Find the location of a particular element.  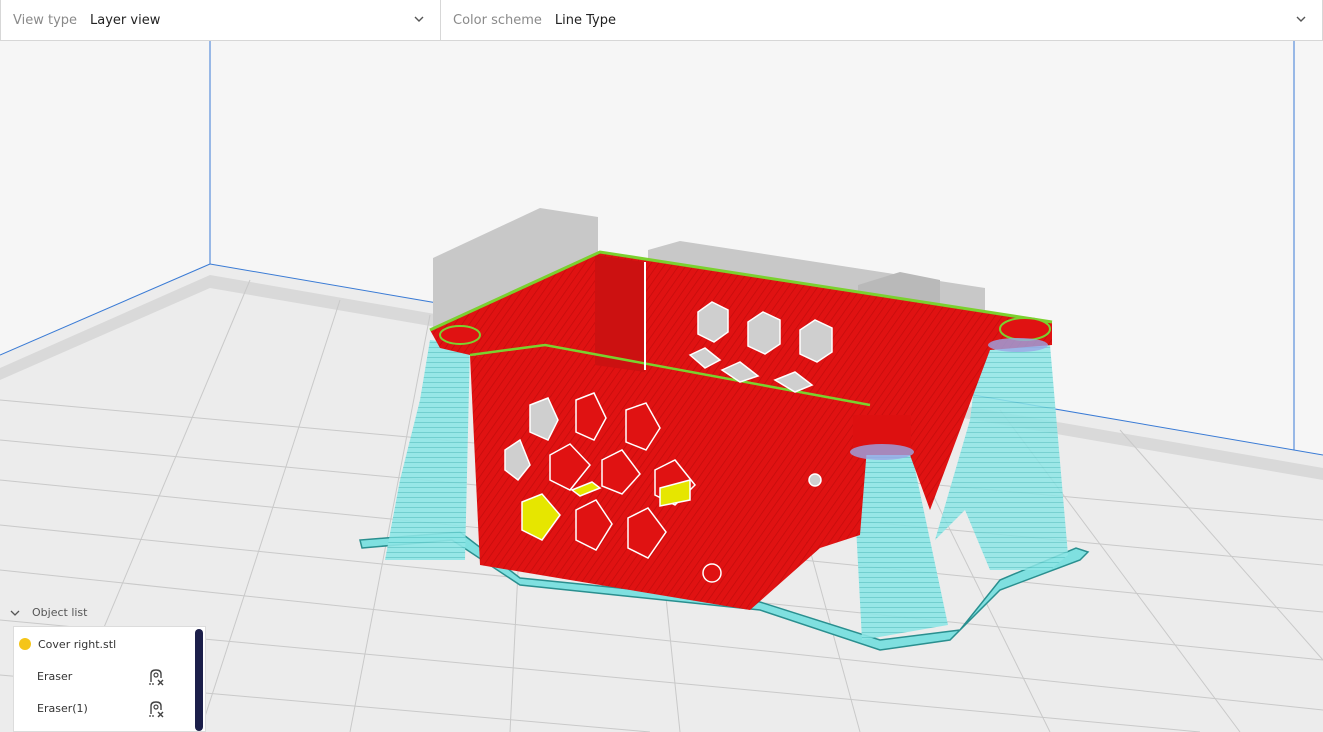

object-list-title: Object list is located at coordinates (60, 612).